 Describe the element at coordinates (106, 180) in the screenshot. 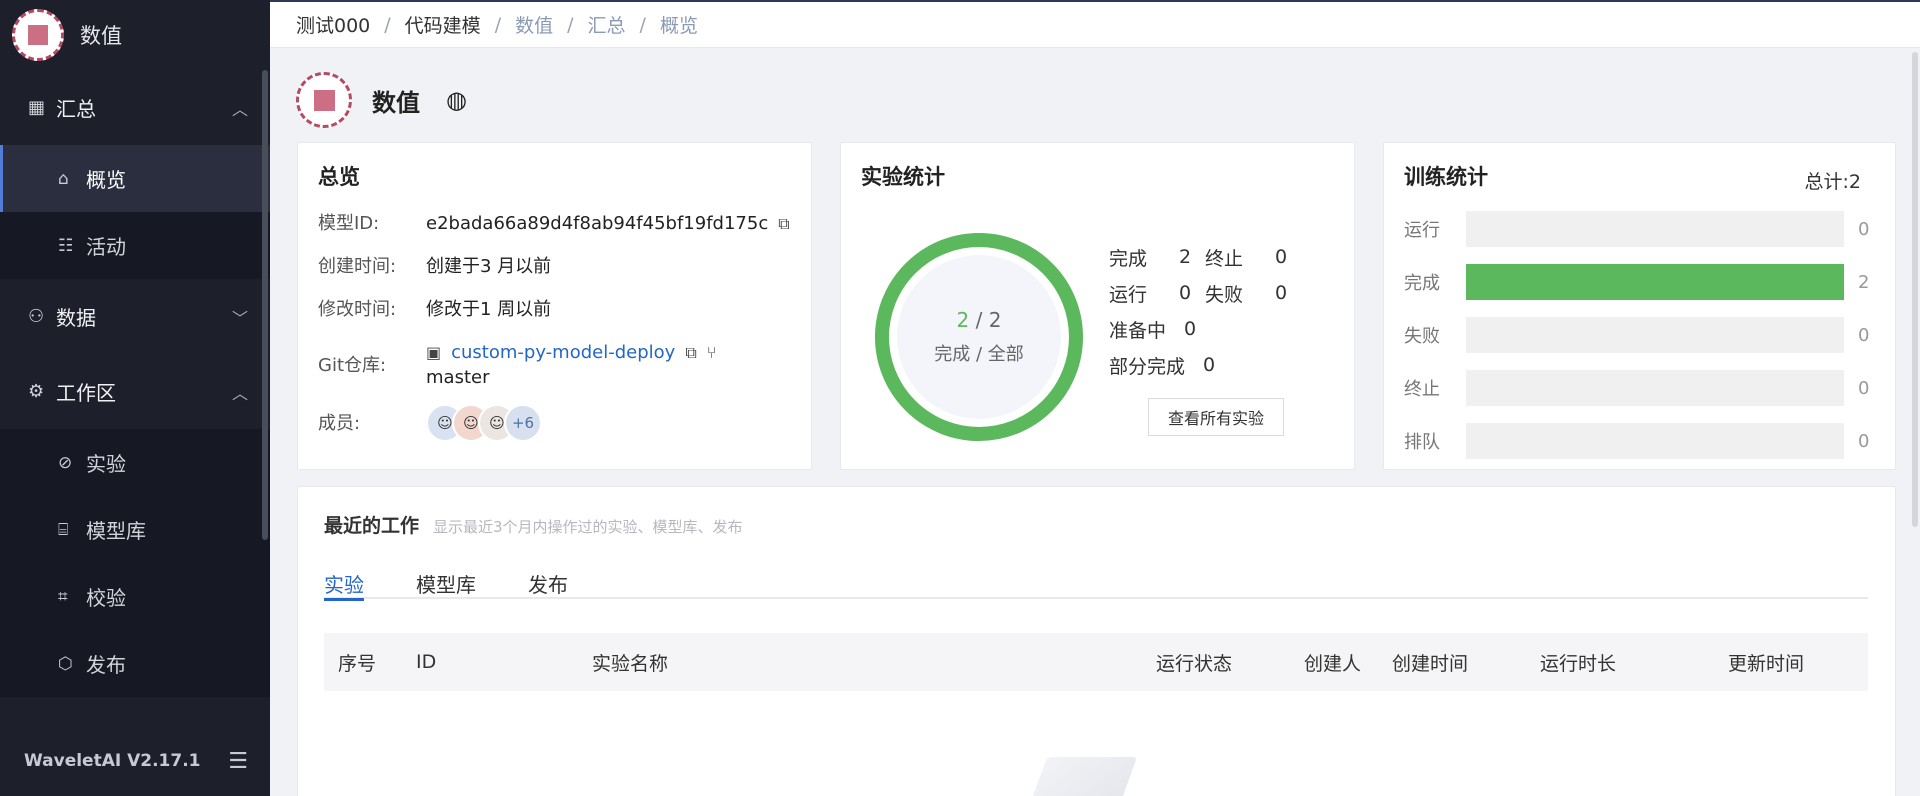

I see `sidebar-item-label: 概览` at that location.